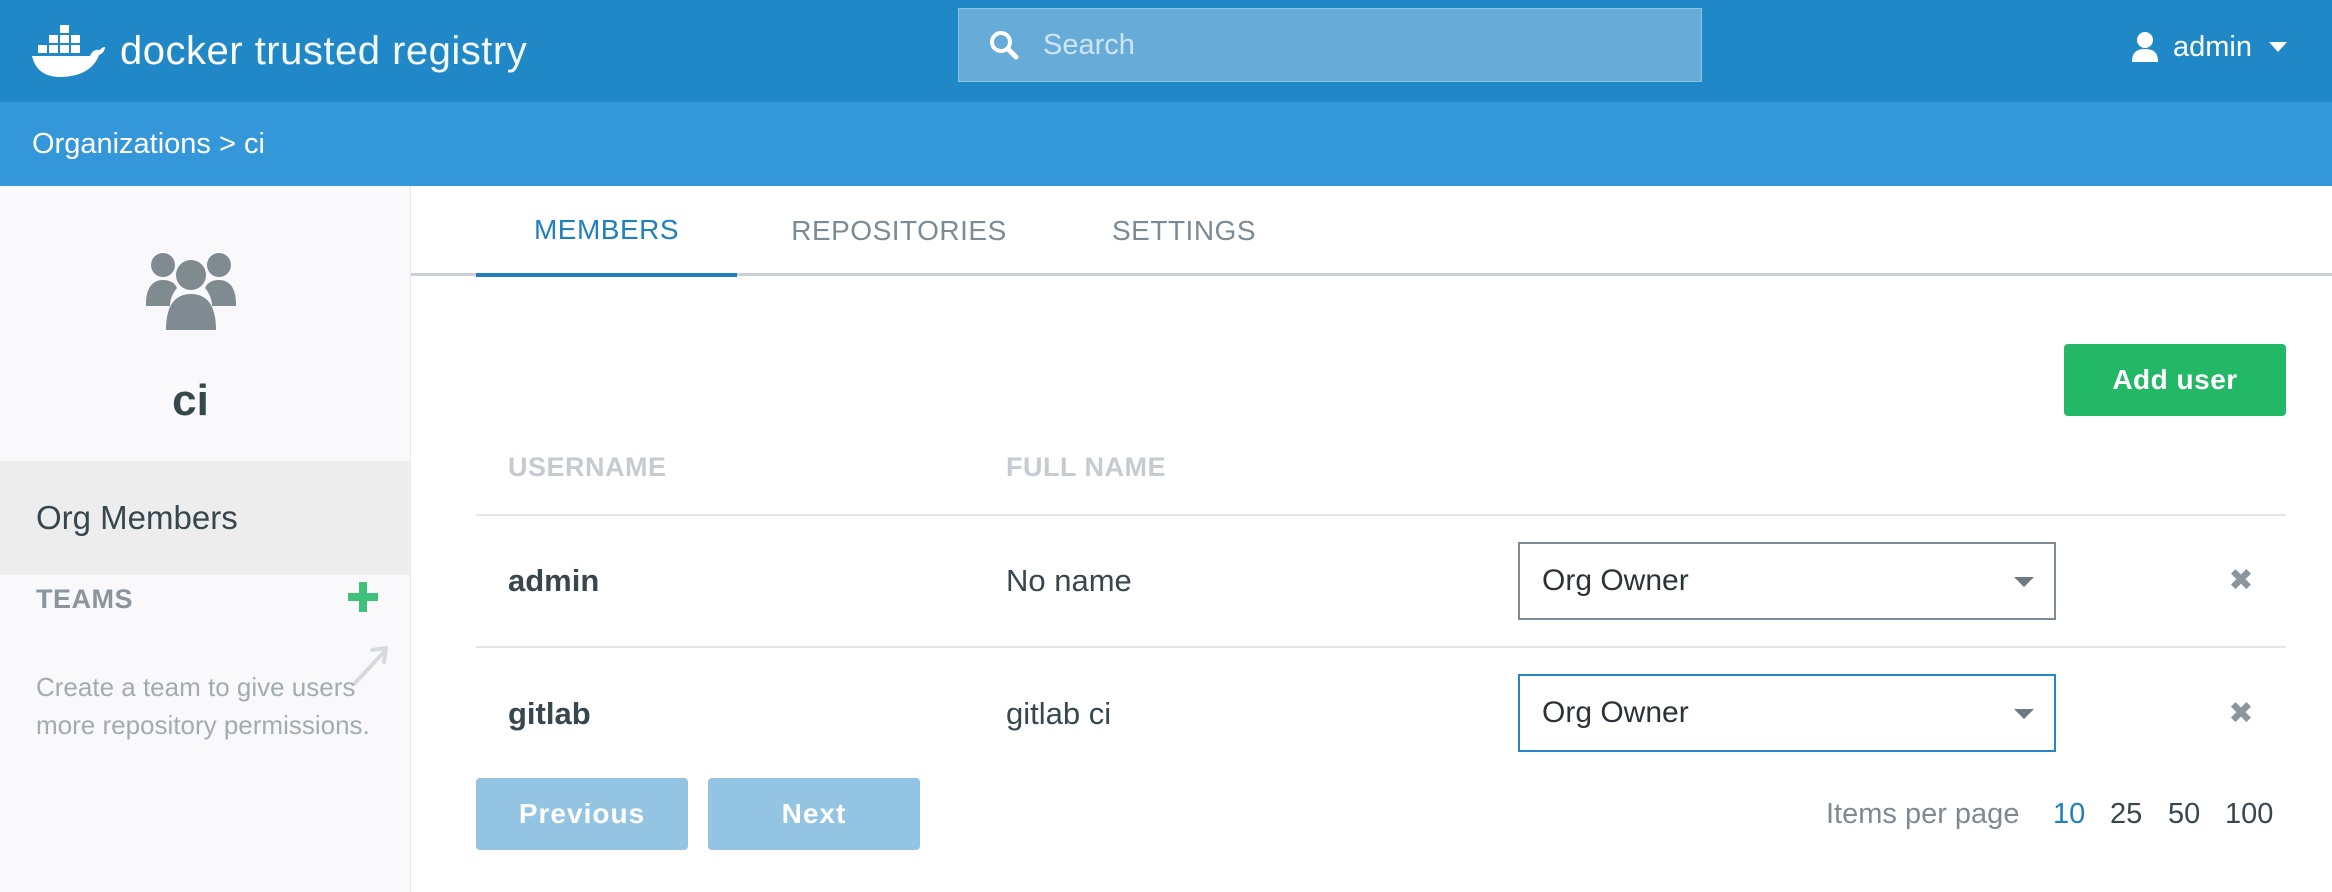 The width and height of the screenshot is (2332, 892). I want to click on per-page-option-100: 100, so click(2249, 814).